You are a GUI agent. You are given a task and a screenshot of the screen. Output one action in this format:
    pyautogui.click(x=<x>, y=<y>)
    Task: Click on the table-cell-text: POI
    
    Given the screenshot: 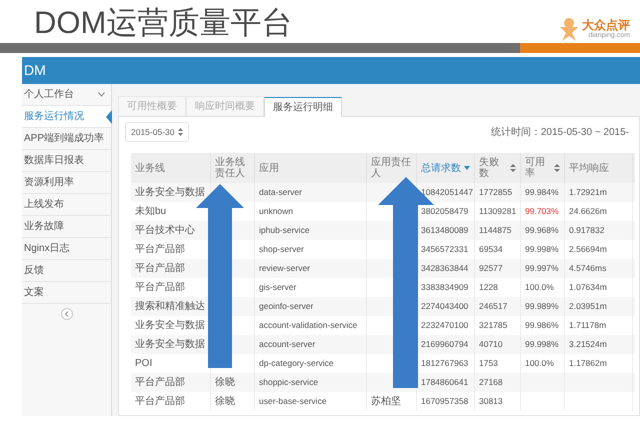 What is the action you would take?
    pyautogui.click(x=143, y=364)
    